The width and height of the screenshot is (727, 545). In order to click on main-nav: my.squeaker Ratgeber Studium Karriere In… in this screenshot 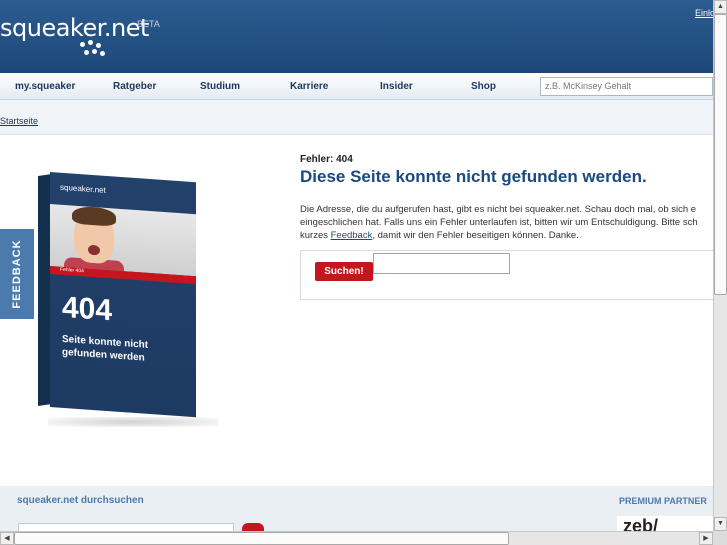, I will do `click(356, 86)`.